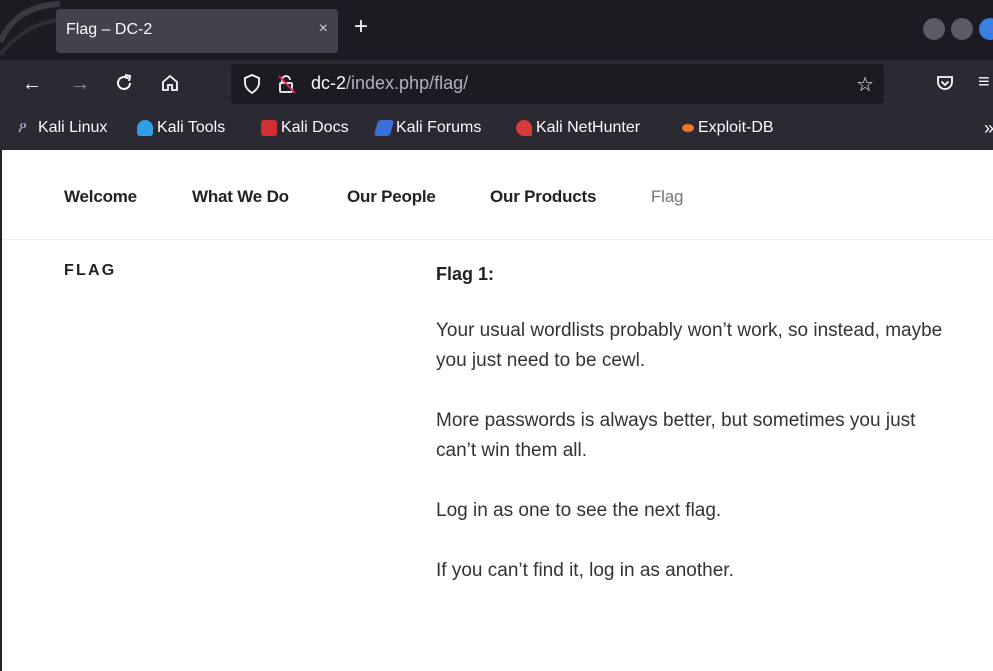 The width and height of the screenshot is (993, 671). Describe the element at coordinates (30, 29) in the screenshot. I see `desktop-swoosh-decoration` at that location.